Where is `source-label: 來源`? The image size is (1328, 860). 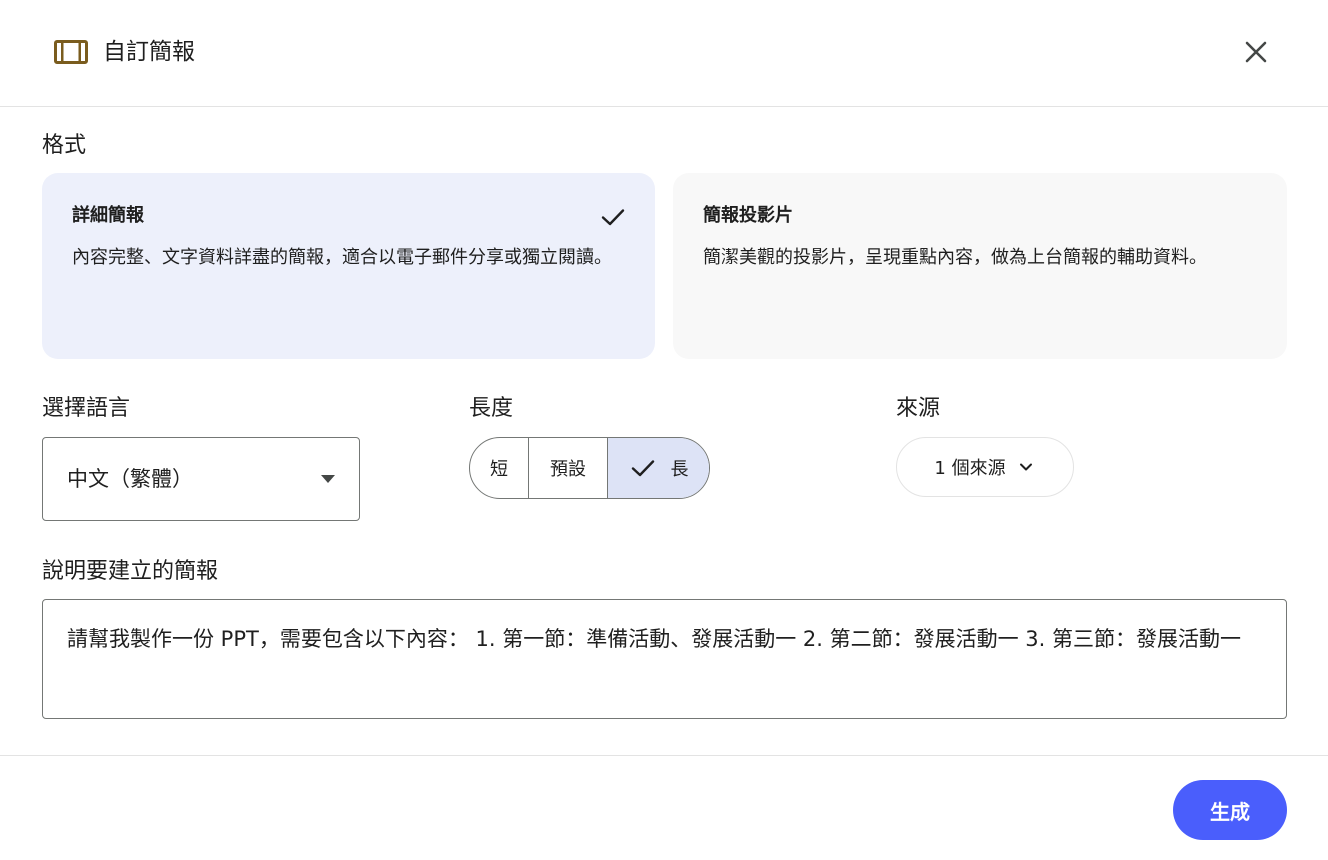 source-label: 來源 is located at coordinates (918, 408).